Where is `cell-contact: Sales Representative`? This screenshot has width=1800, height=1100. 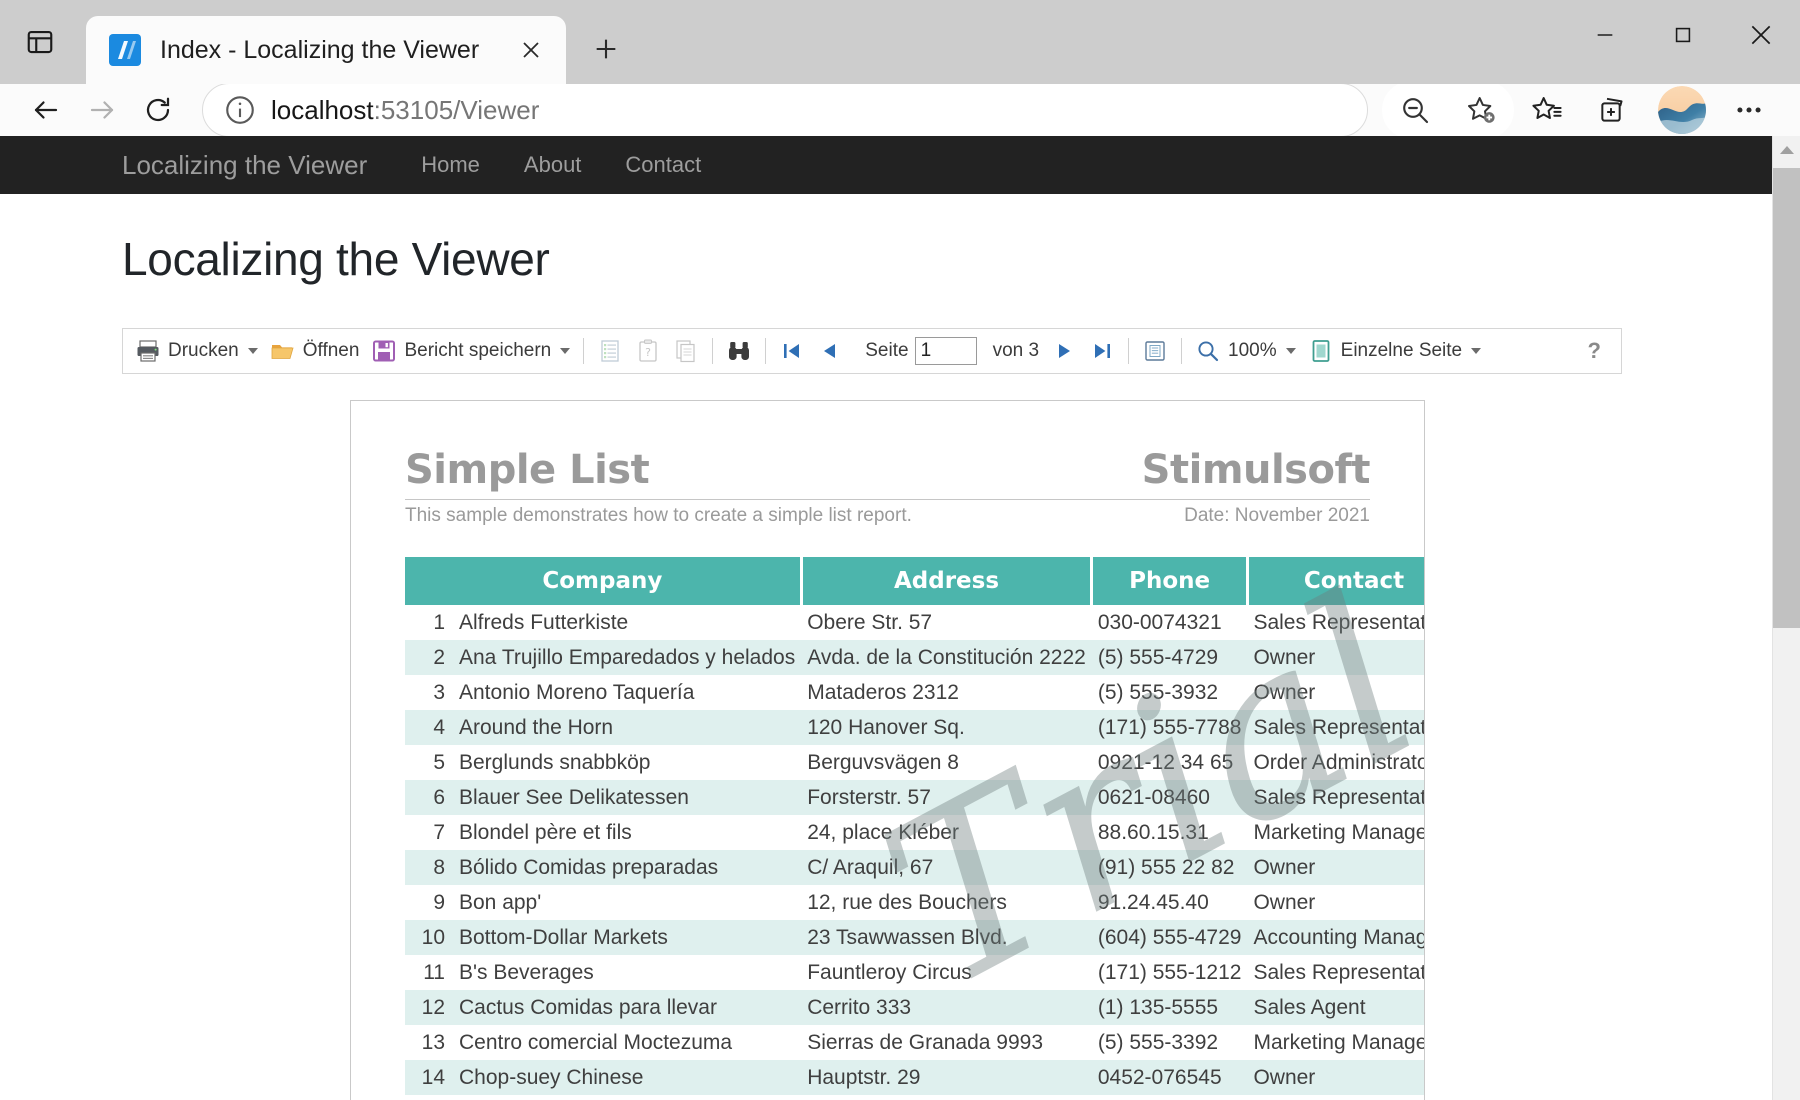 cell-contact: Sales Representative is located at coordinates (1335, 797).